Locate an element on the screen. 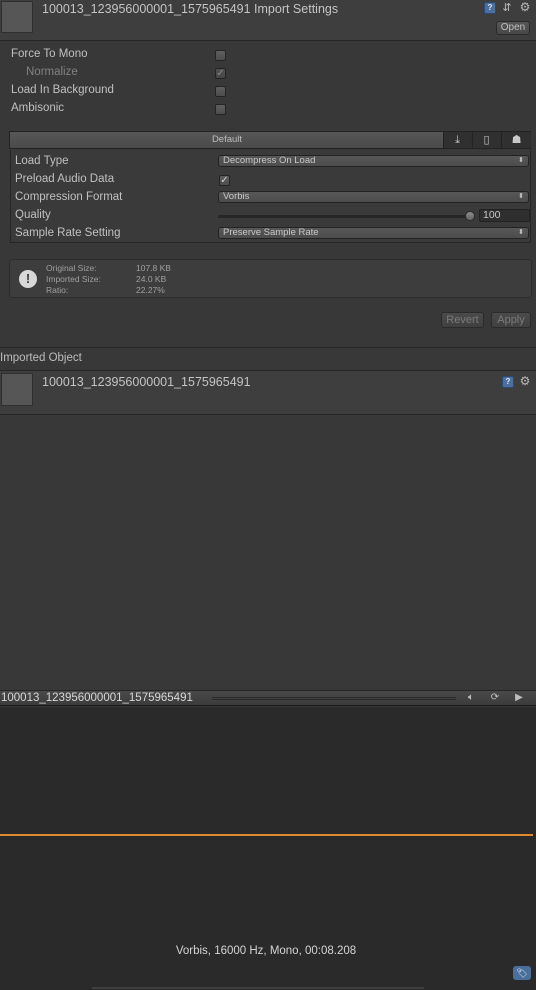  apply-button: Apply is located at coordinates (511, 320).